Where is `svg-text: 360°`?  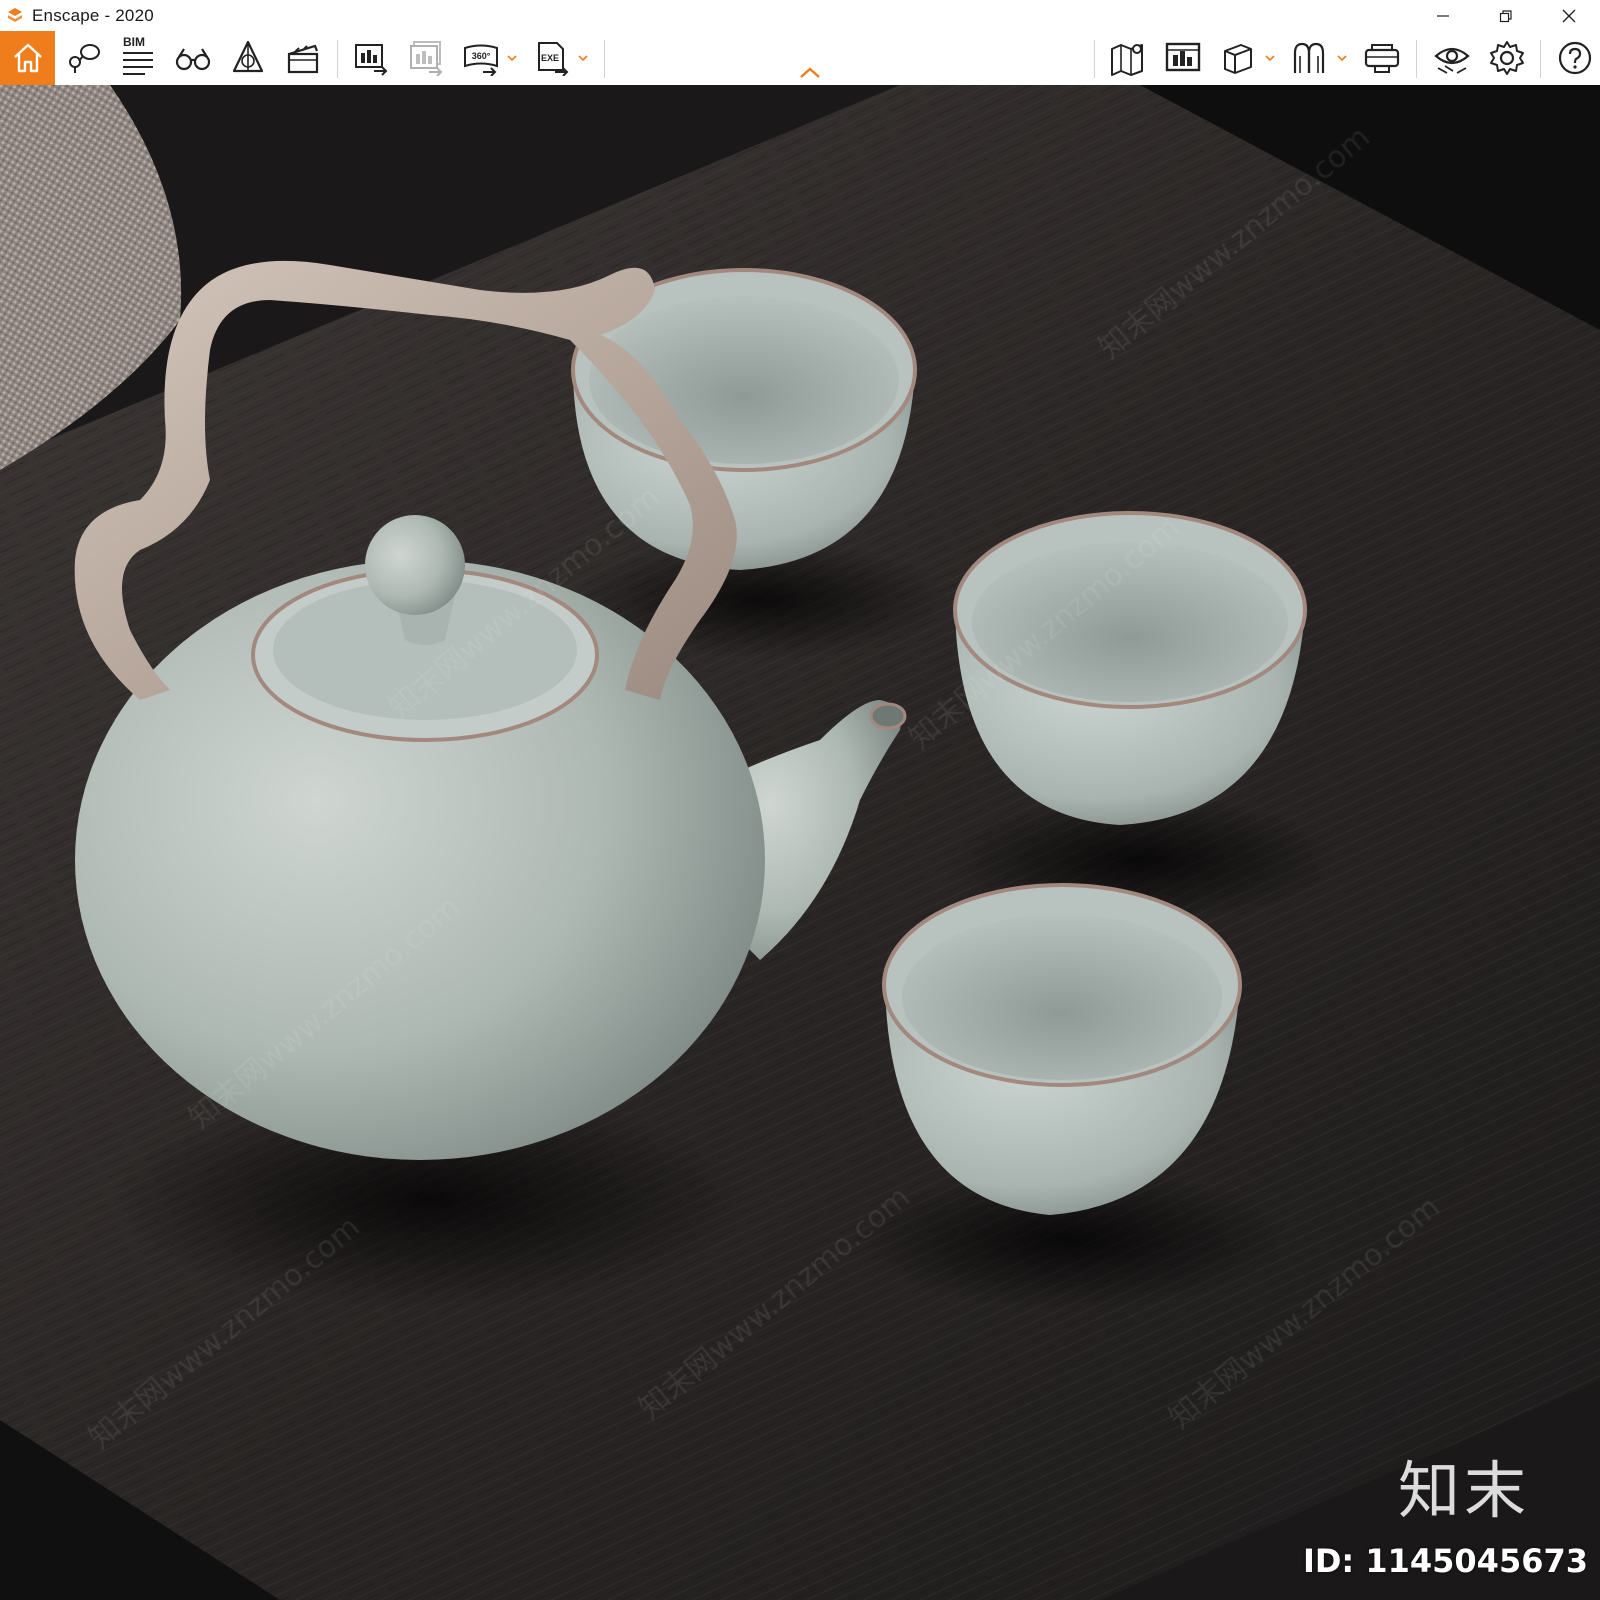 svg-text: 360° is located at coordinates (481, 56).